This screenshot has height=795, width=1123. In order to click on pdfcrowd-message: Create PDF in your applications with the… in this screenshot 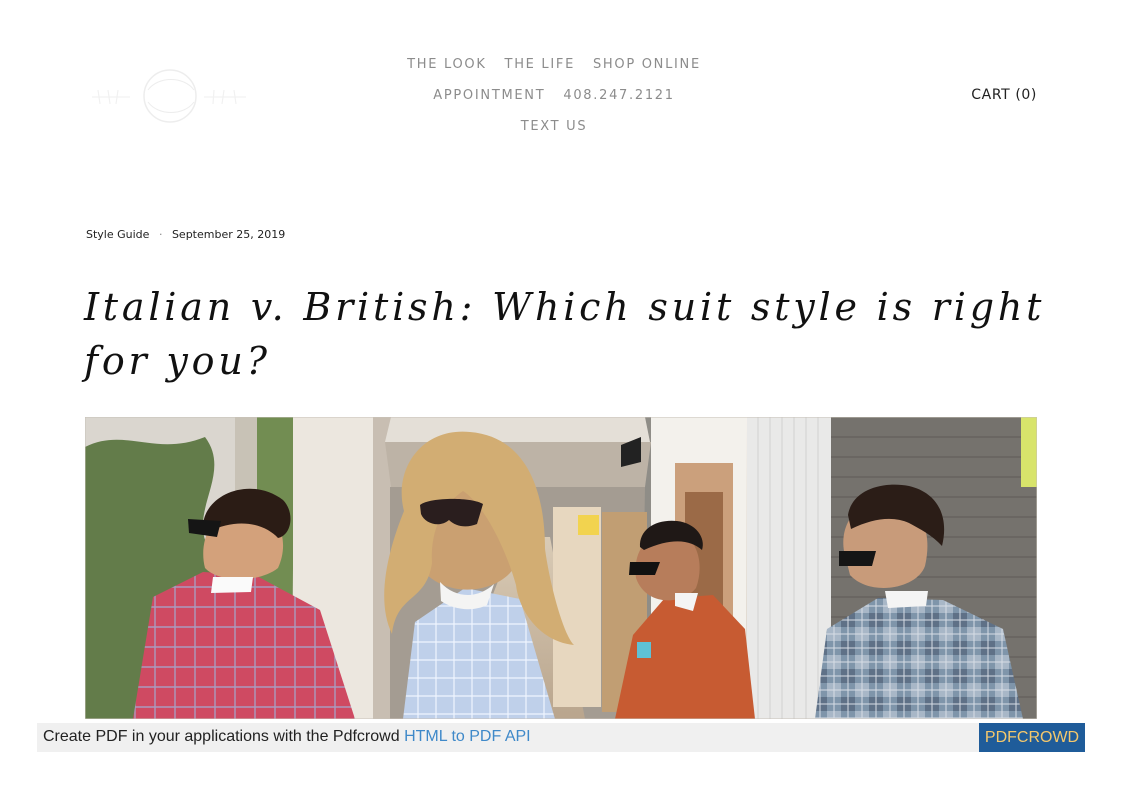, I will do `click(221, 736)`.